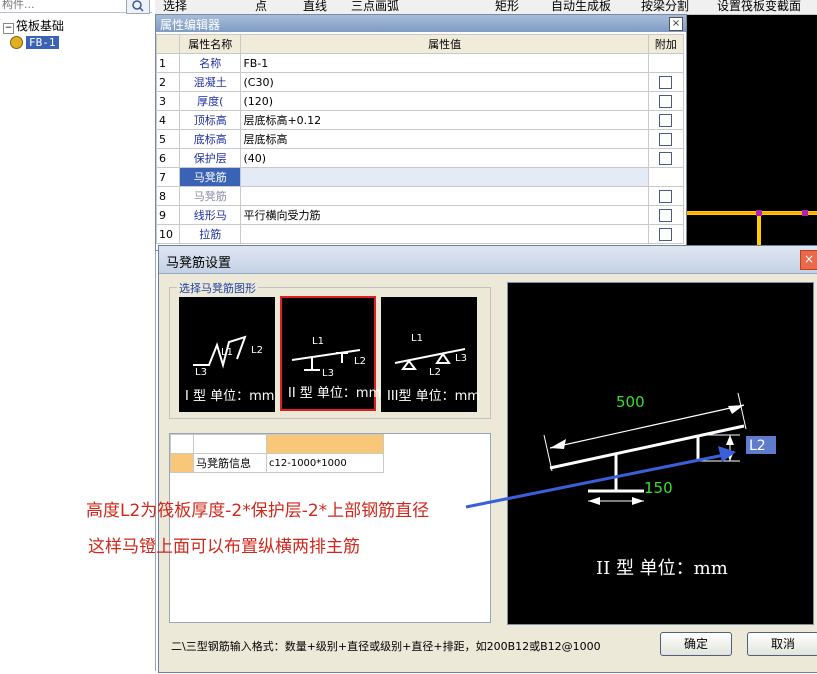  What do you see at coordinates (175, 7) in the screenshot?
I see `toolbar-select: 选择` at bounding box center [175, 7].